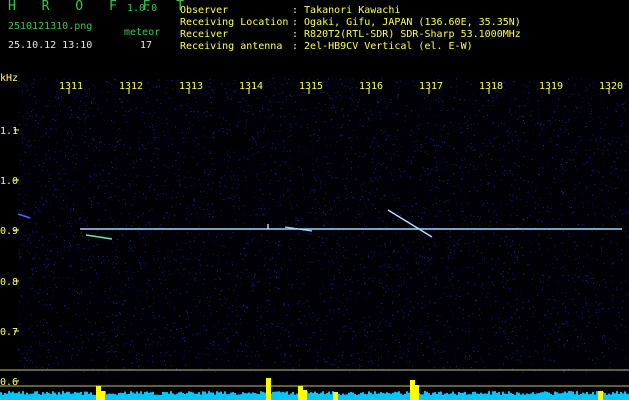  Describe the element at coordinates (251, 86) in the screenshot. I see `time-tick-label: 1314` at that location.